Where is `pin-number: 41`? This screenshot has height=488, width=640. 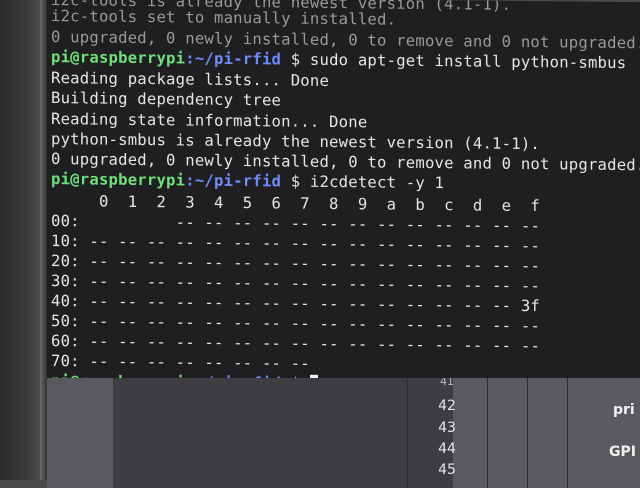
pin-number: 41 is located at coordinates (447, 382).